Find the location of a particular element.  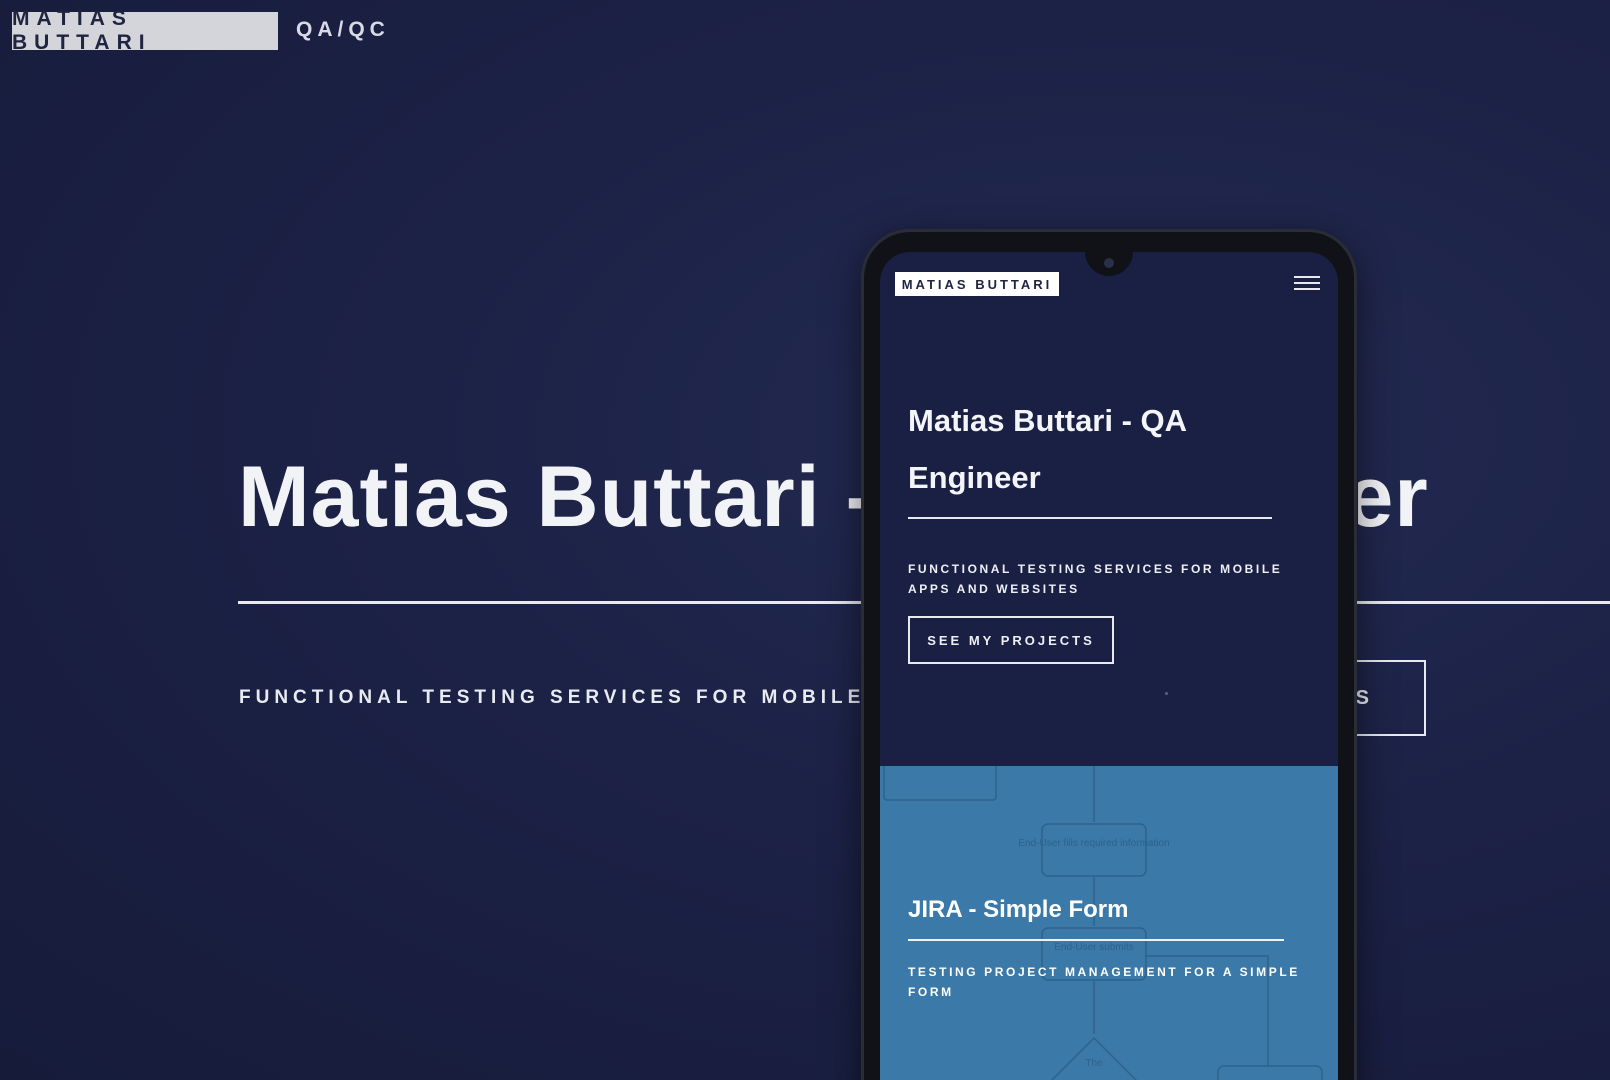

flow-label-2: End-User submits is located at coordinates (1093, 947).